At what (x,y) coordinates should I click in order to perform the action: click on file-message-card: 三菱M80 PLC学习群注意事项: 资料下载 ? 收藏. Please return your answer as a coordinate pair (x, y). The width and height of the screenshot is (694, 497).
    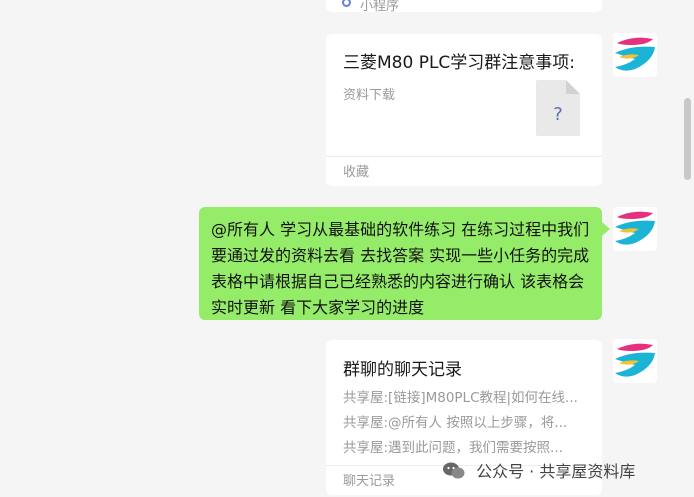
    Looking at the image, I should click on (464, 110).